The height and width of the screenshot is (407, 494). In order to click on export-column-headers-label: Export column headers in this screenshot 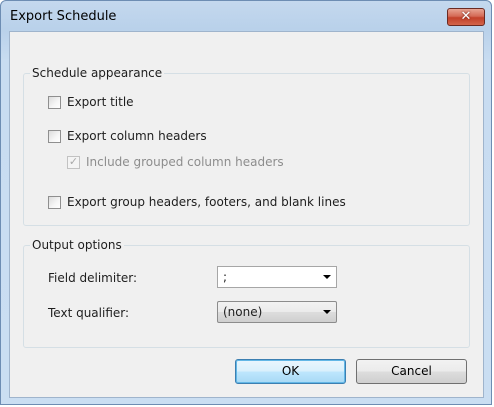, I will do `click(137, 136)`.